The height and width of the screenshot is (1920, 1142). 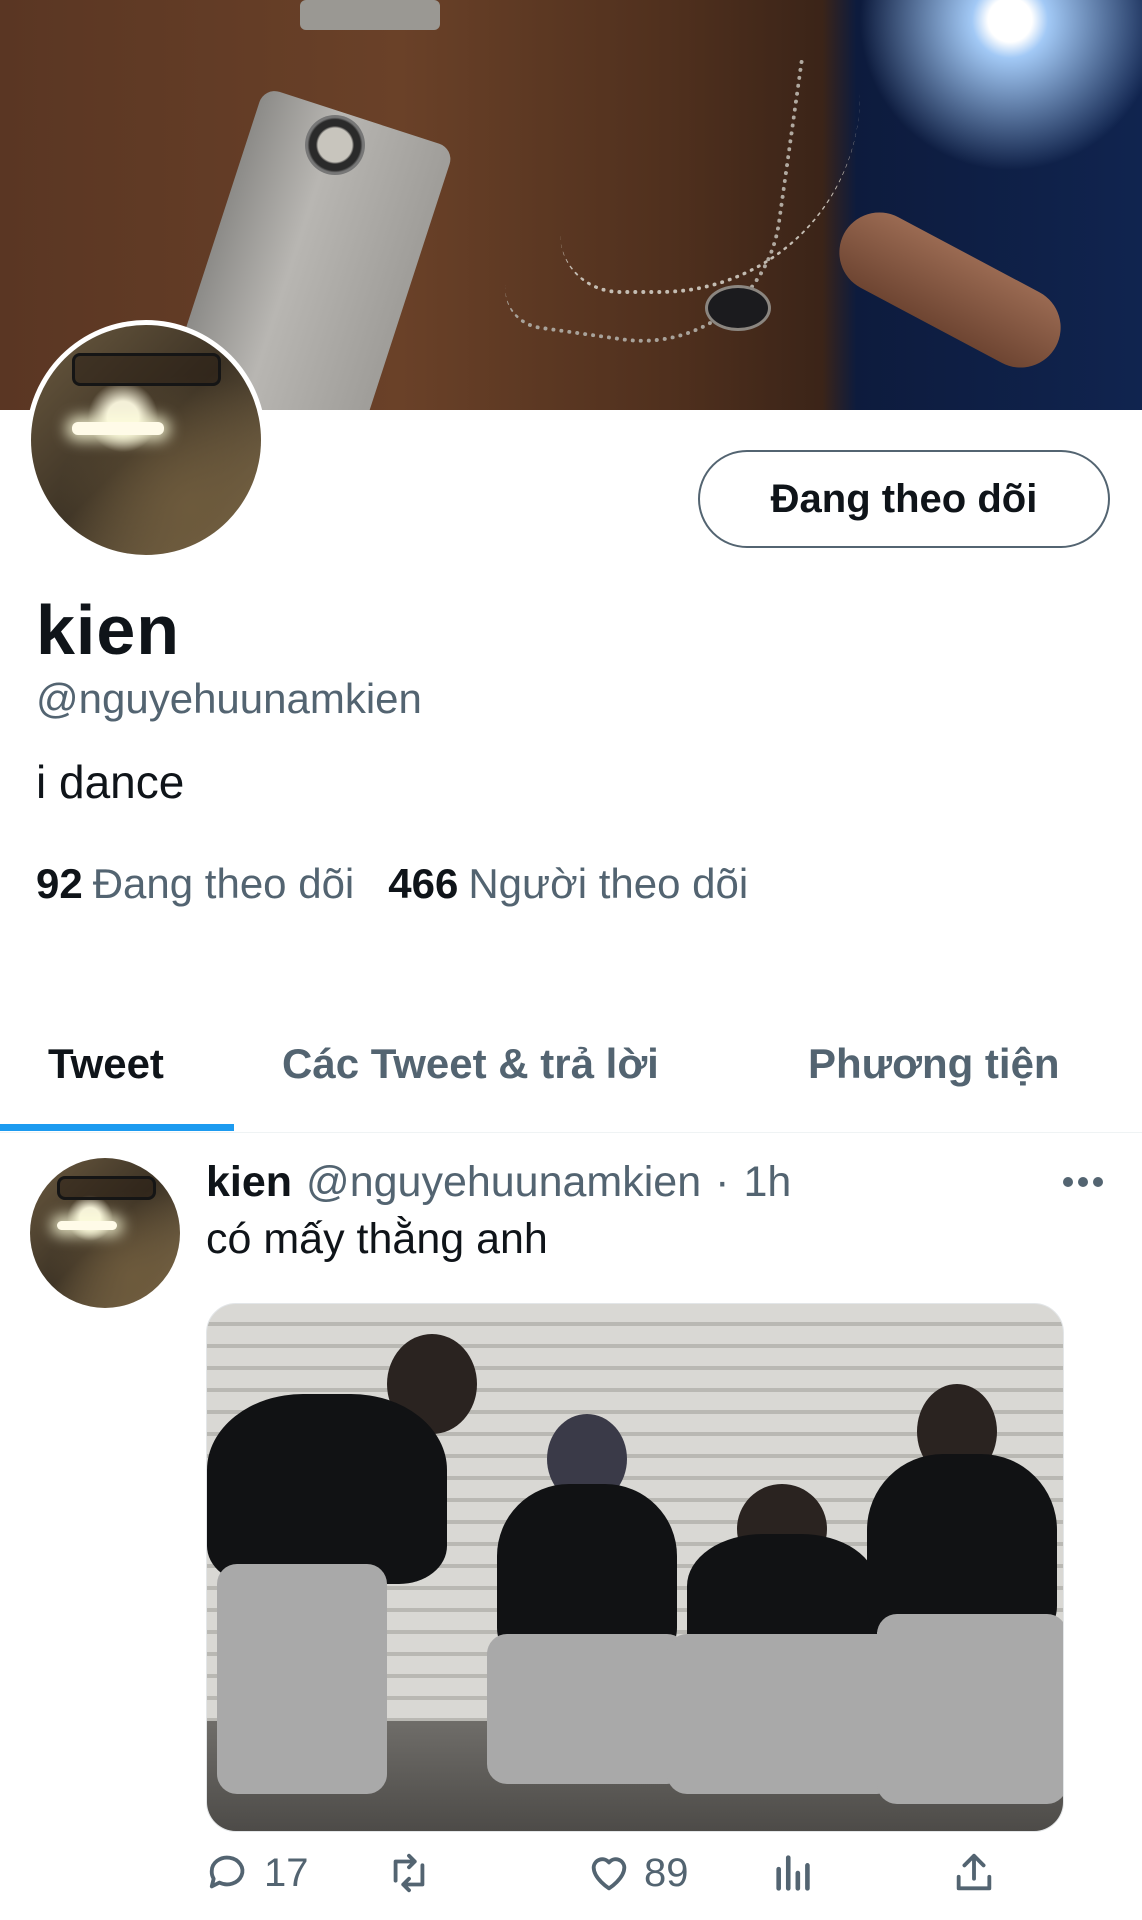 What do you see at coordinates (767, 1182) in the screenshot?
I see `tweet-timestamp: 1h` at bounding box center [767, 1182].